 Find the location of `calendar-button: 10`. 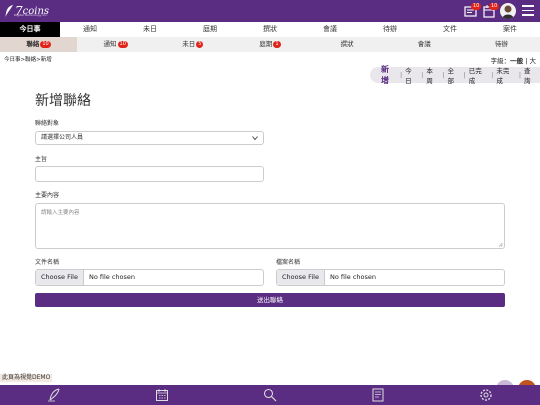

calendar-button: 10 is located at coordinates (491, 11).